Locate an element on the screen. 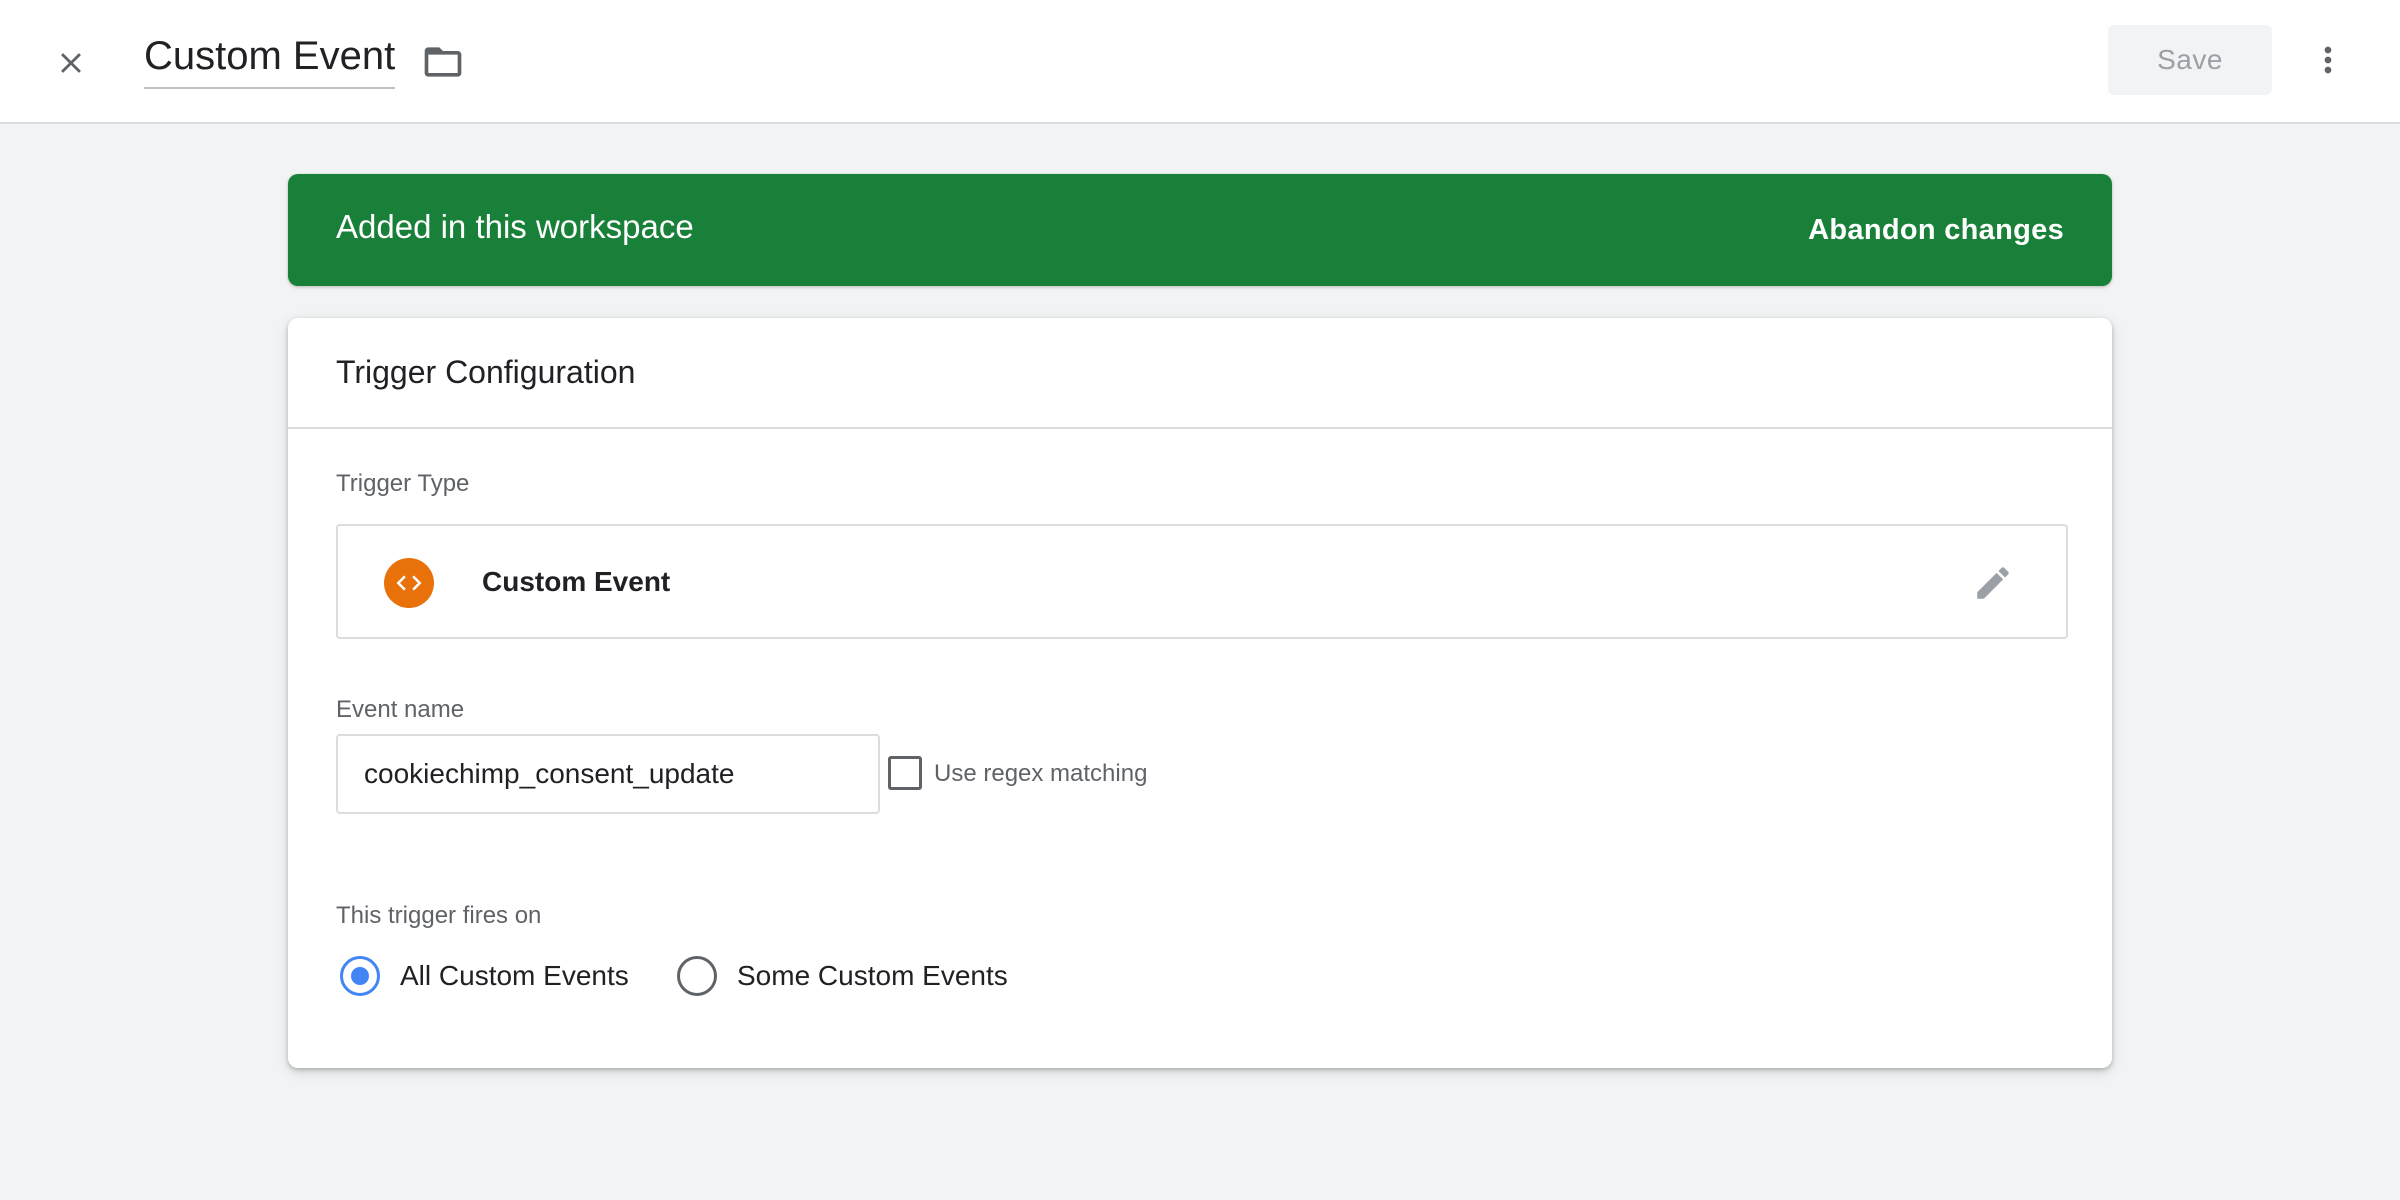  close-button is located at coordinates (71, 63).